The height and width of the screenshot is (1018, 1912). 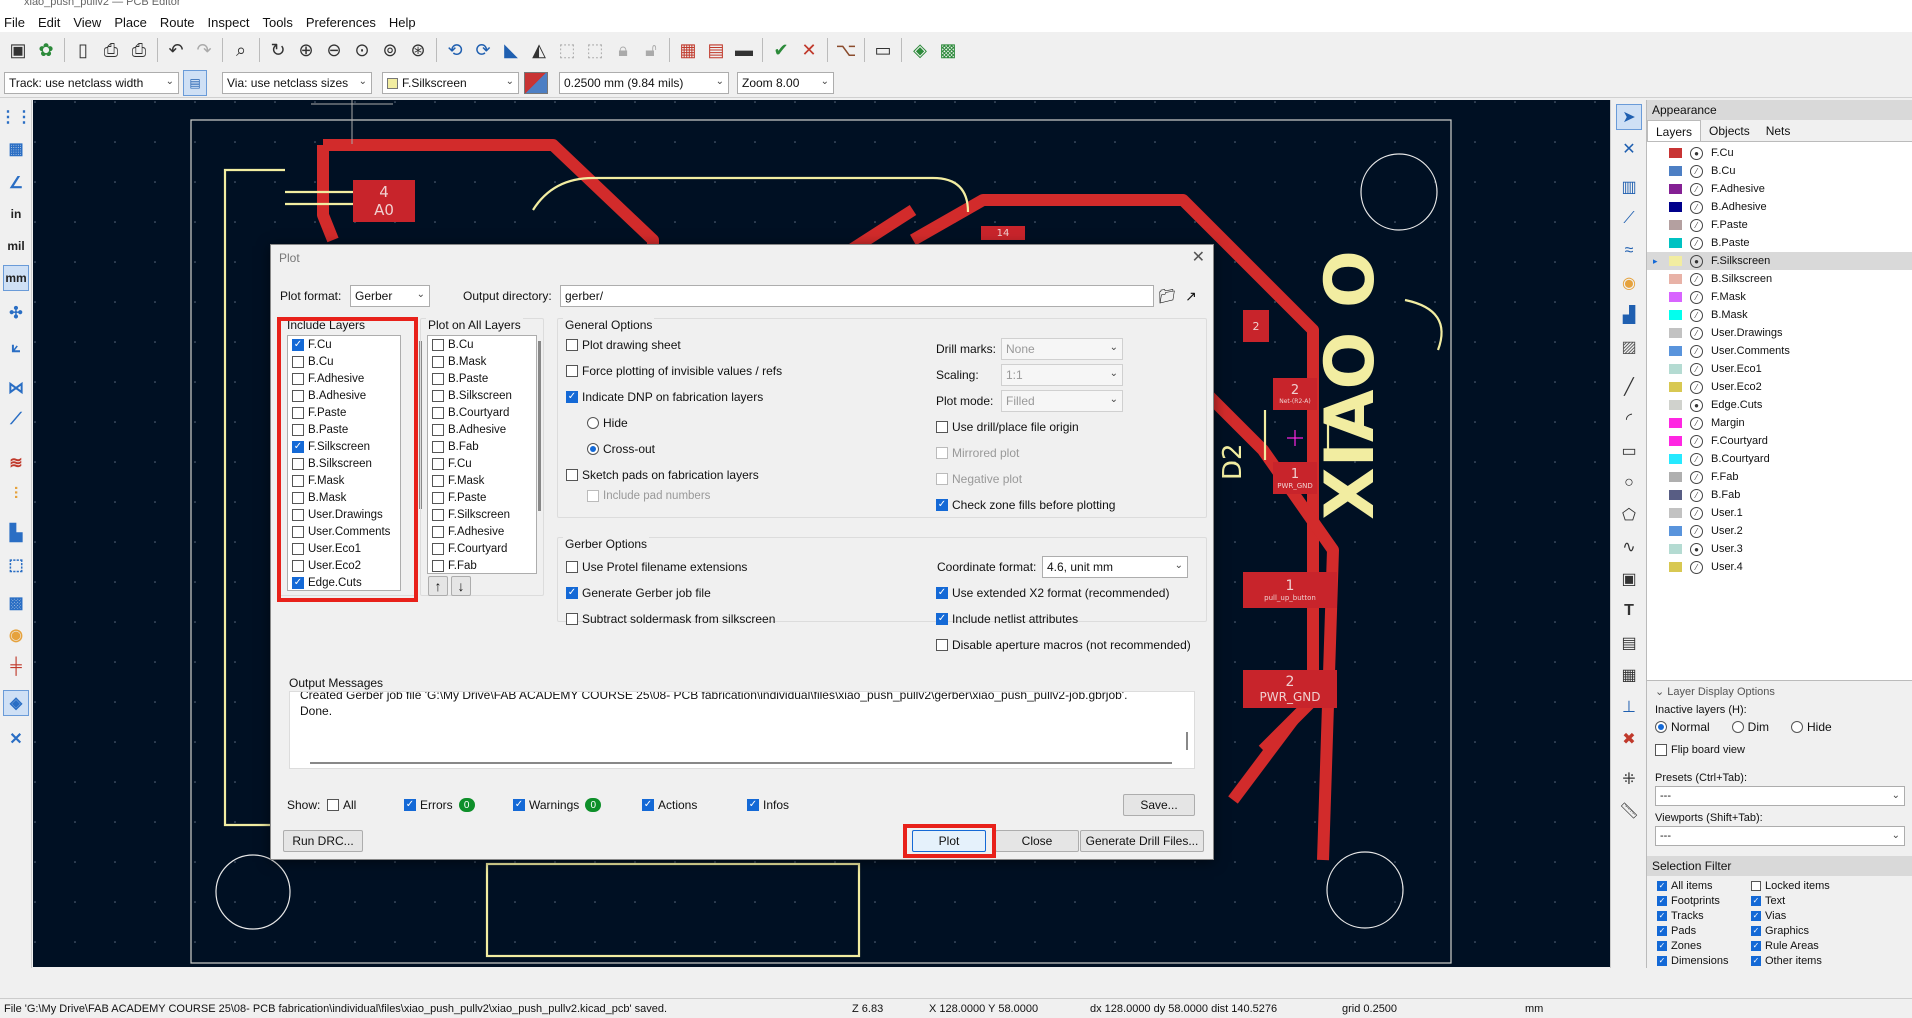 I want to click on add-footprint-icon: ▥, so click(x=1629, y=187).